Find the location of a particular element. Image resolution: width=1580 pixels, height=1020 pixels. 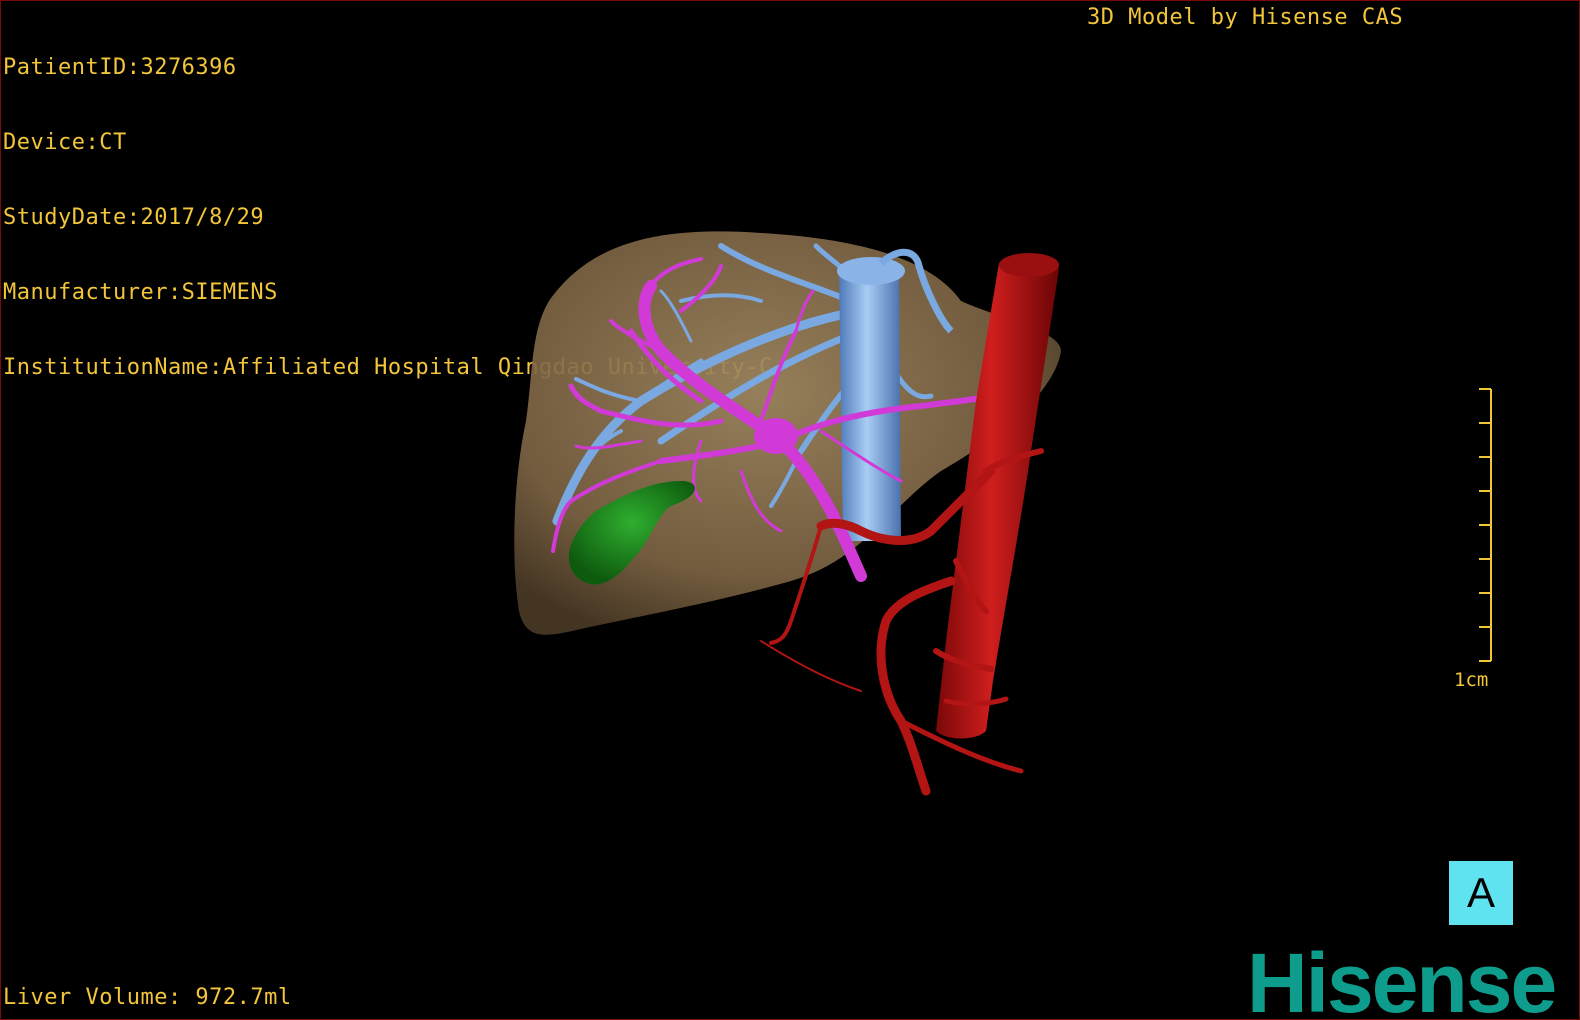

view-orientation-button: A is located at coordinates (1481, 893).